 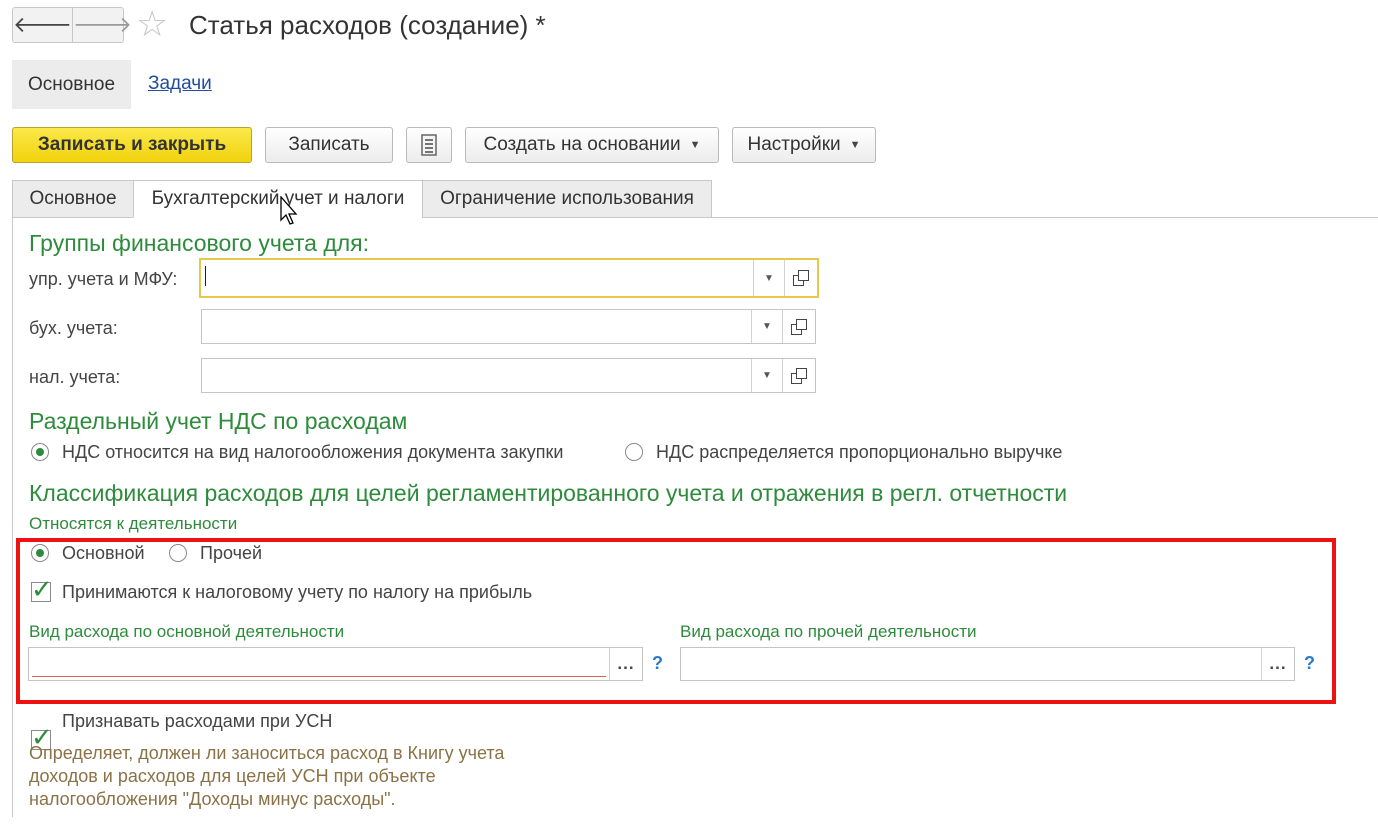 I want to click on document-list-icon, so click(x=429, y=145).